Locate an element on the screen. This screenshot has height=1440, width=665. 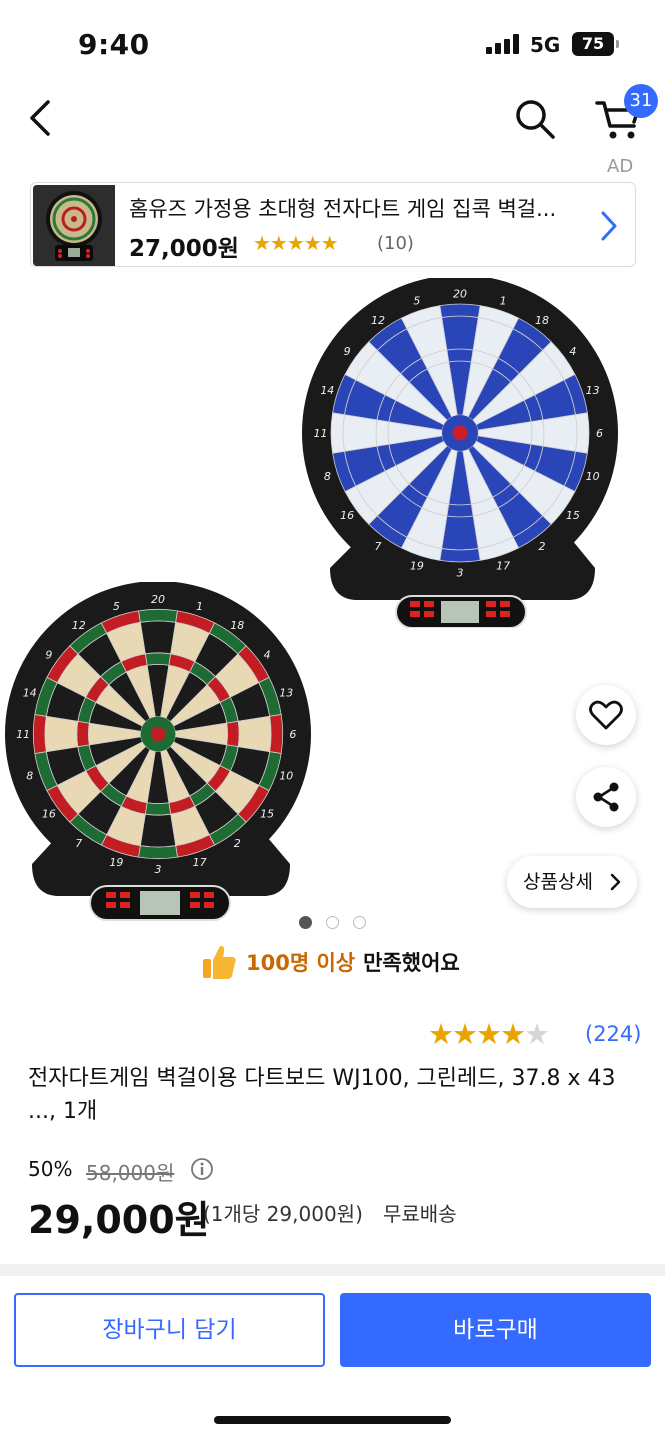
product-detail-button: 상품상세 is located at coordinates (572, 882).